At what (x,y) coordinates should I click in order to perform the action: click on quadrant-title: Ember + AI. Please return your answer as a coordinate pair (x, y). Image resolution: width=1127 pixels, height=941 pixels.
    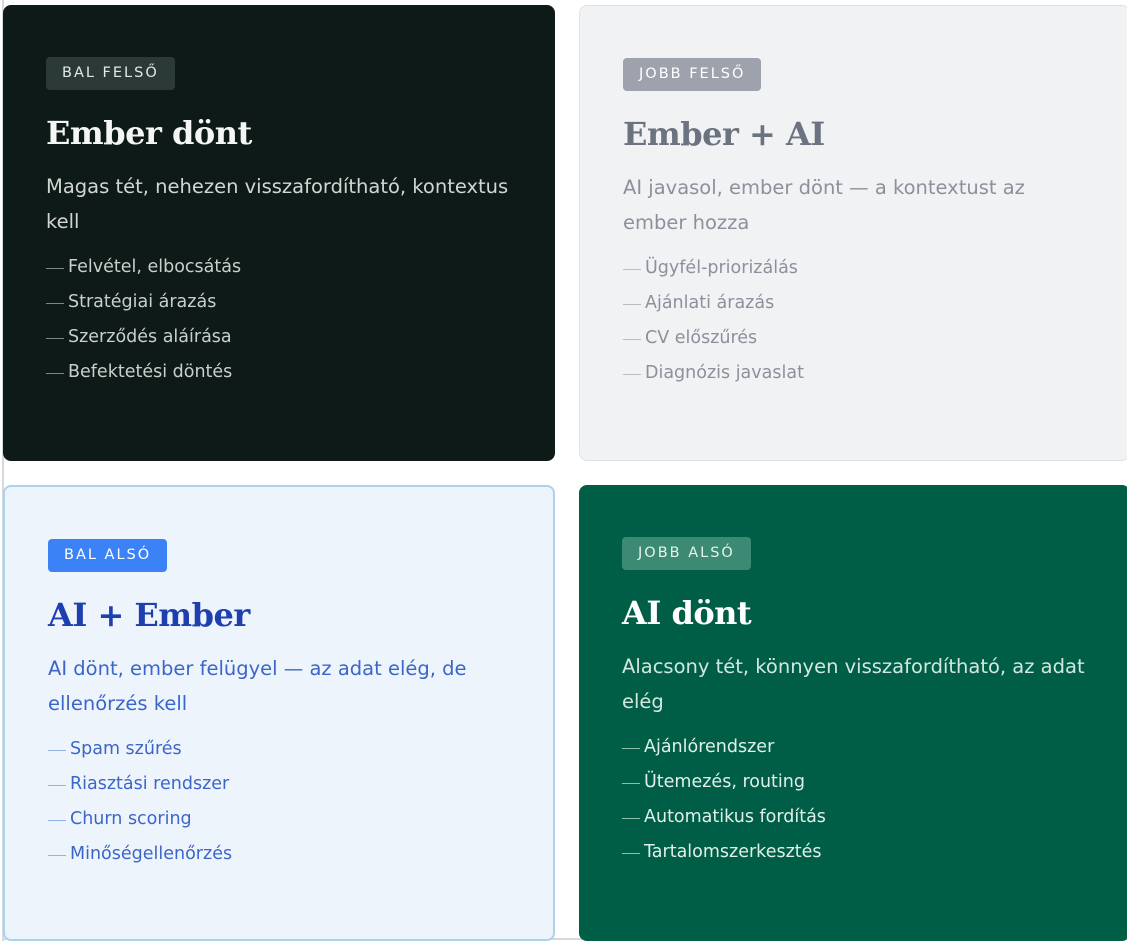
    Looking at the image, I should click on (724, 133).